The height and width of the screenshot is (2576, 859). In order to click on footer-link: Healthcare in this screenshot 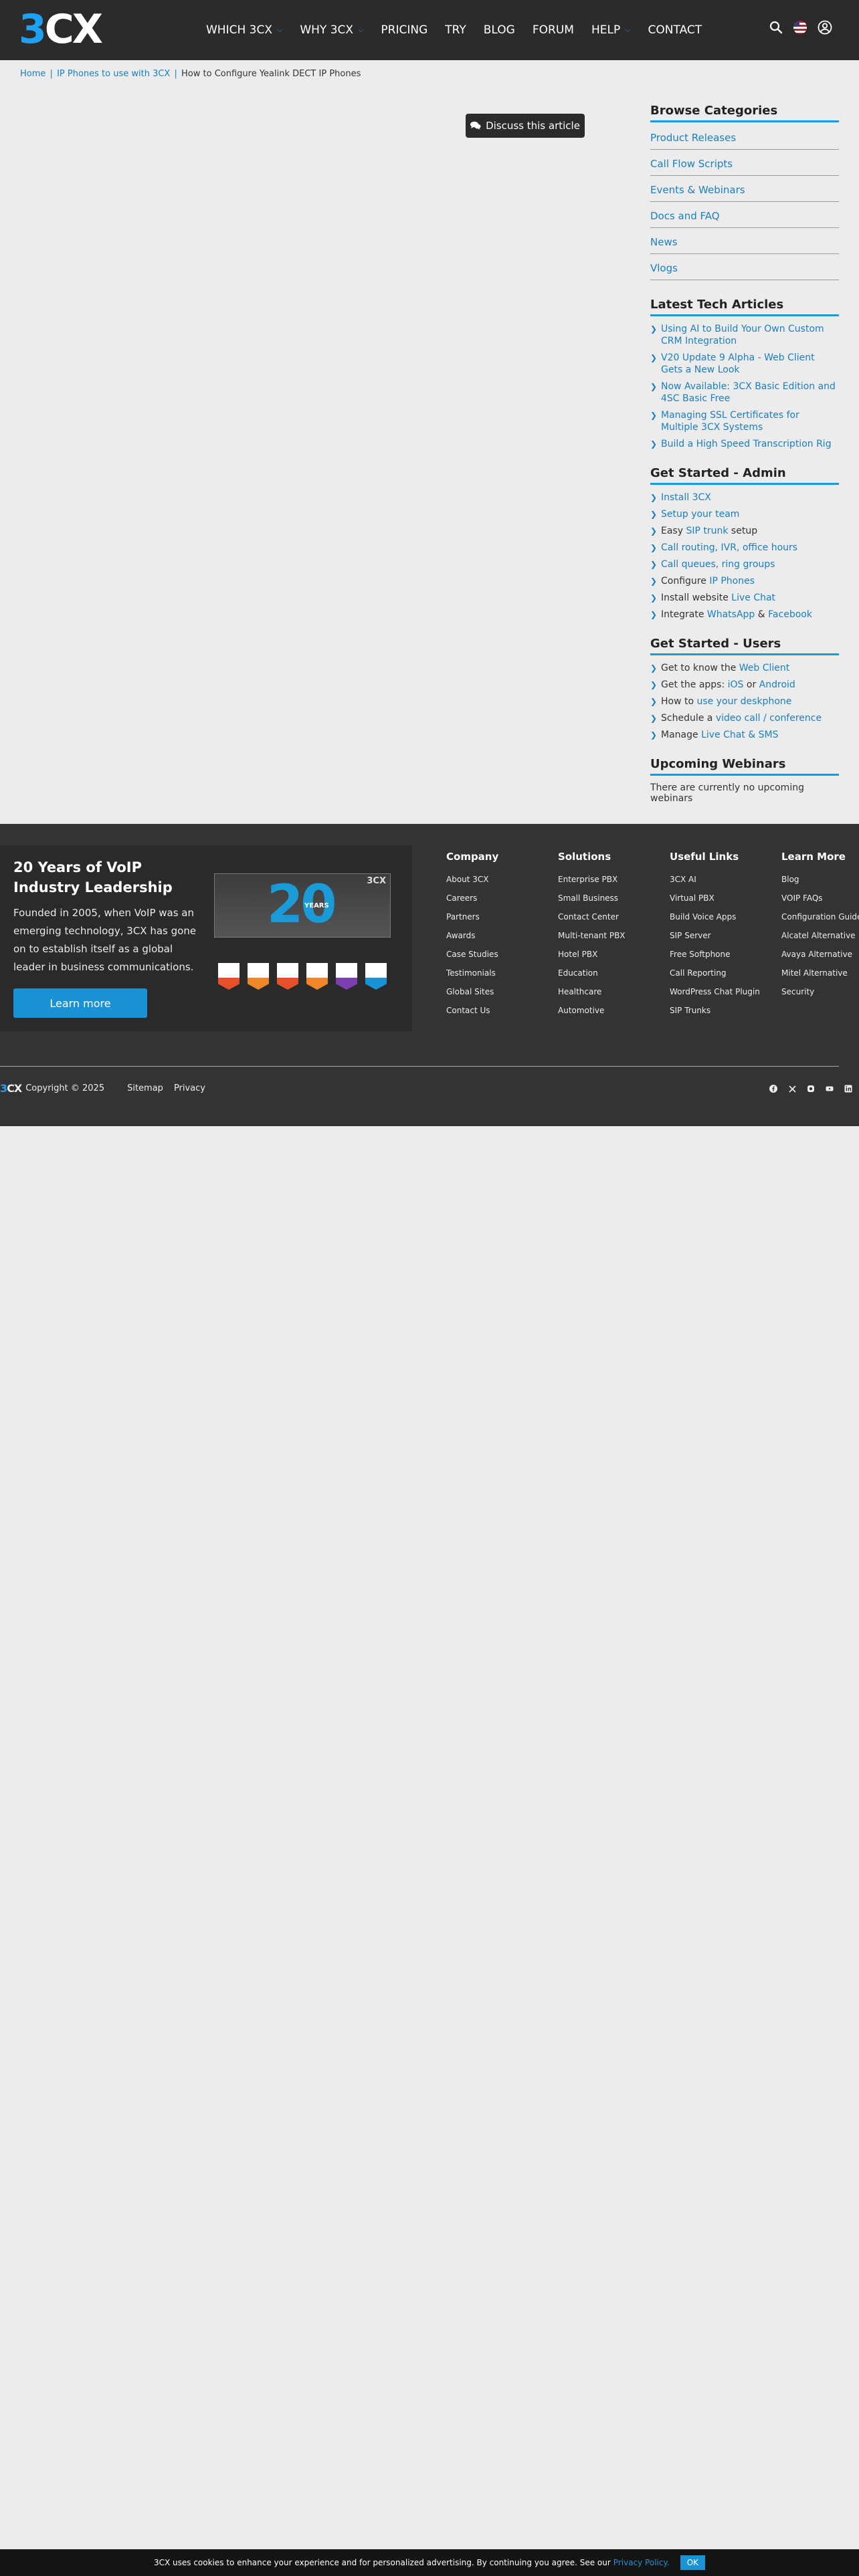, I will do `click(592, 992)`.